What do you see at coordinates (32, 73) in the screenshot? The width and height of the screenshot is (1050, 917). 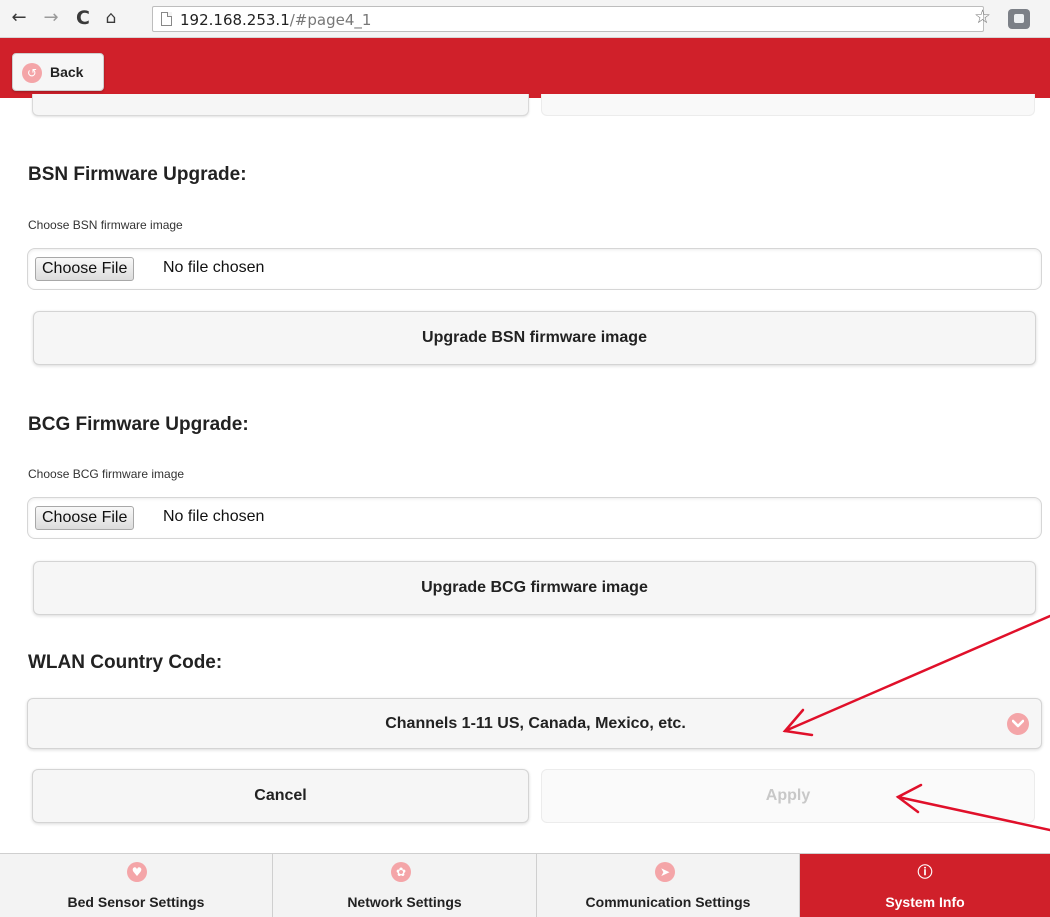 I see `back-arrow-icon: ↺` at bounding box center [32, 73].